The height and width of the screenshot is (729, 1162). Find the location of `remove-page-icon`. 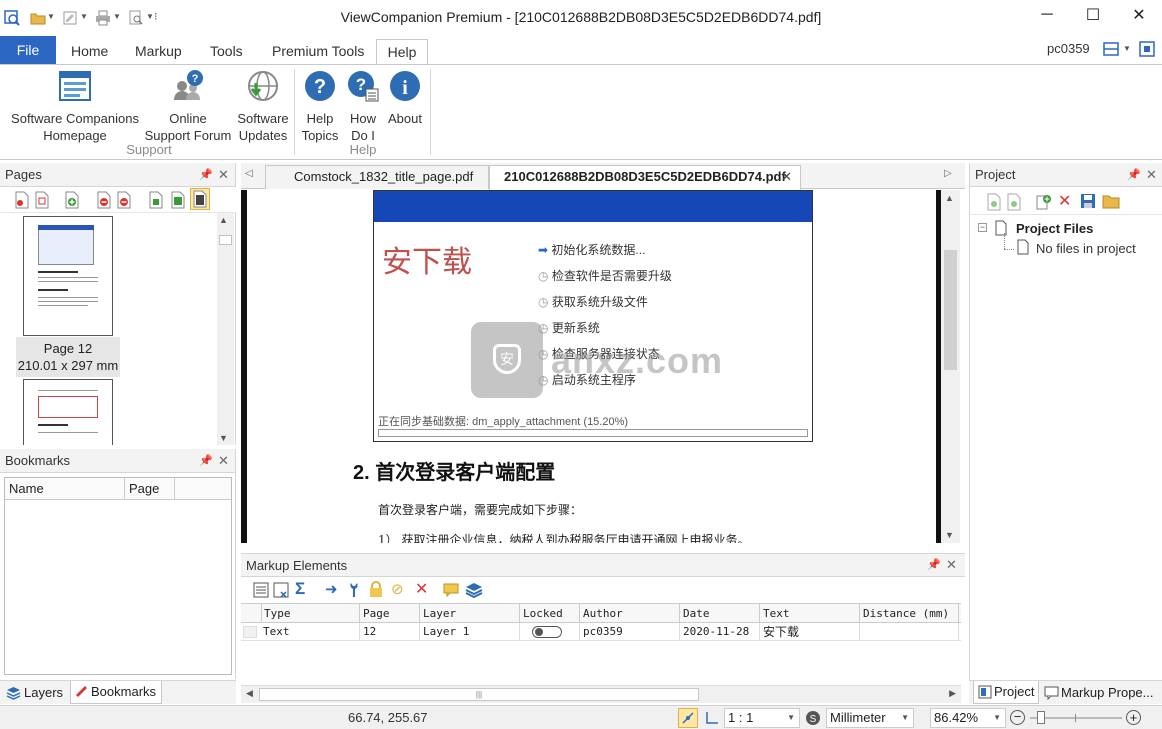

remove-page-icon is located at coordinates (104, 200).